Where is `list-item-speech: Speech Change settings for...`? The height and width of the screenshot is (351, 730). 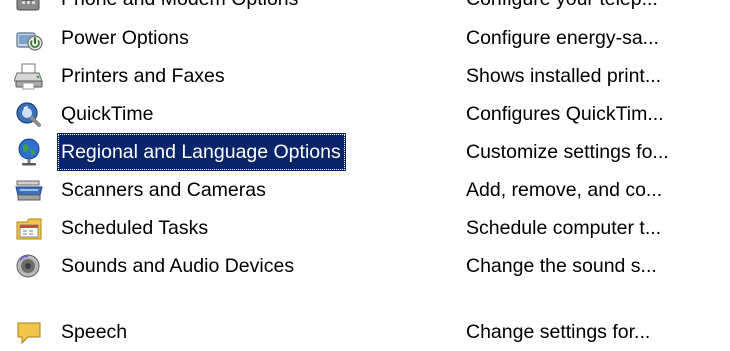
list-item-speech: Speech Change settings for... is located at coordinates (365, 332).